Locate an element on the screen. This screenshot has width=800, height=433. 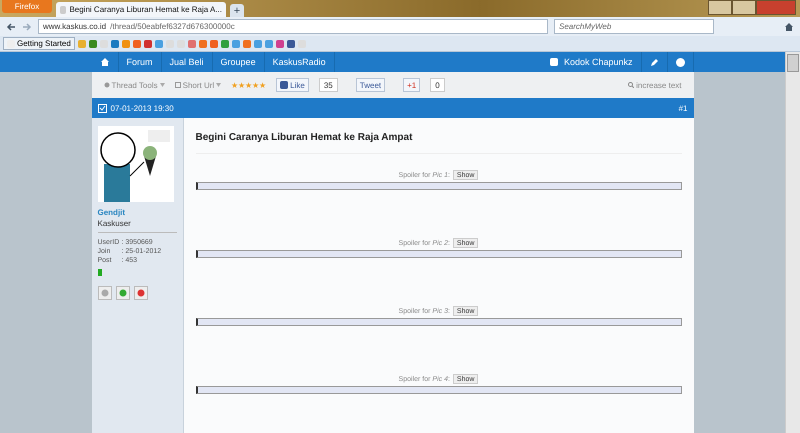
checkbox-icon is located at coordinates (102, 108).